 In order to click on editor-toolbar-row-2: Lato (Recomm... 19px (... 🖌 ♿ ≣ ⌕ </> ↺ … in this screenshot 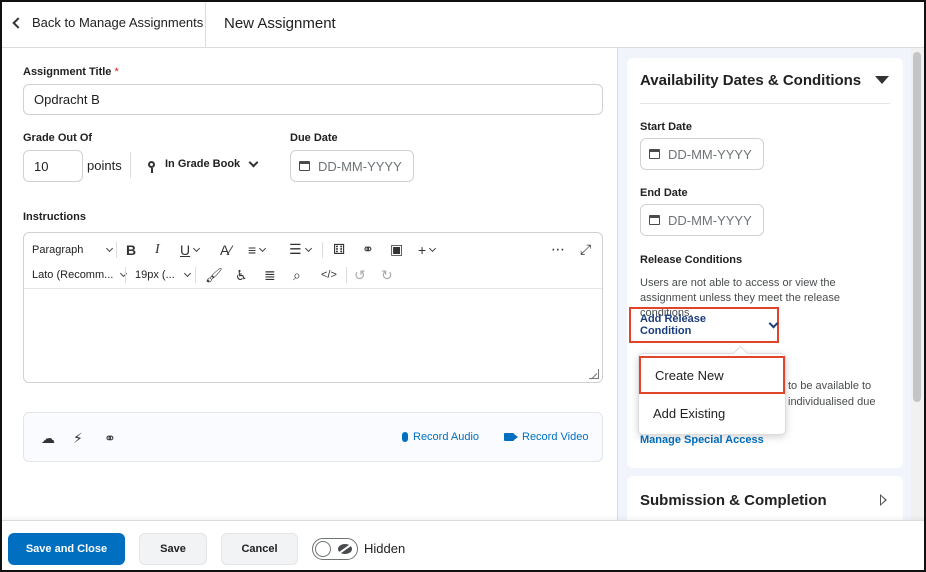, I will do `click(313, 275)`.